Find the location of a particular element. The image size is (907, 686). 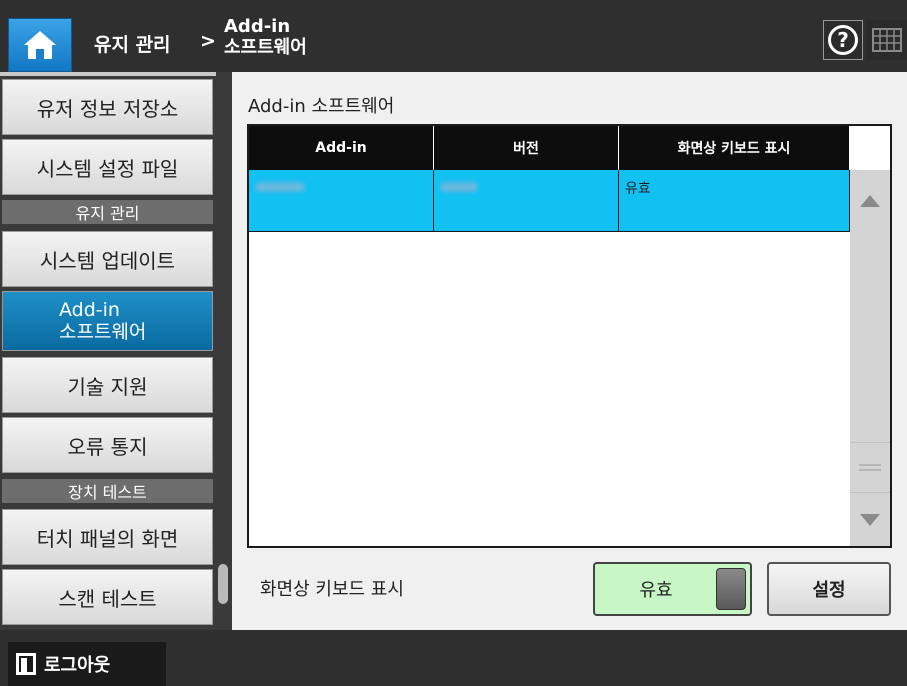

scroll-grip is located at coordinates (870, 467).